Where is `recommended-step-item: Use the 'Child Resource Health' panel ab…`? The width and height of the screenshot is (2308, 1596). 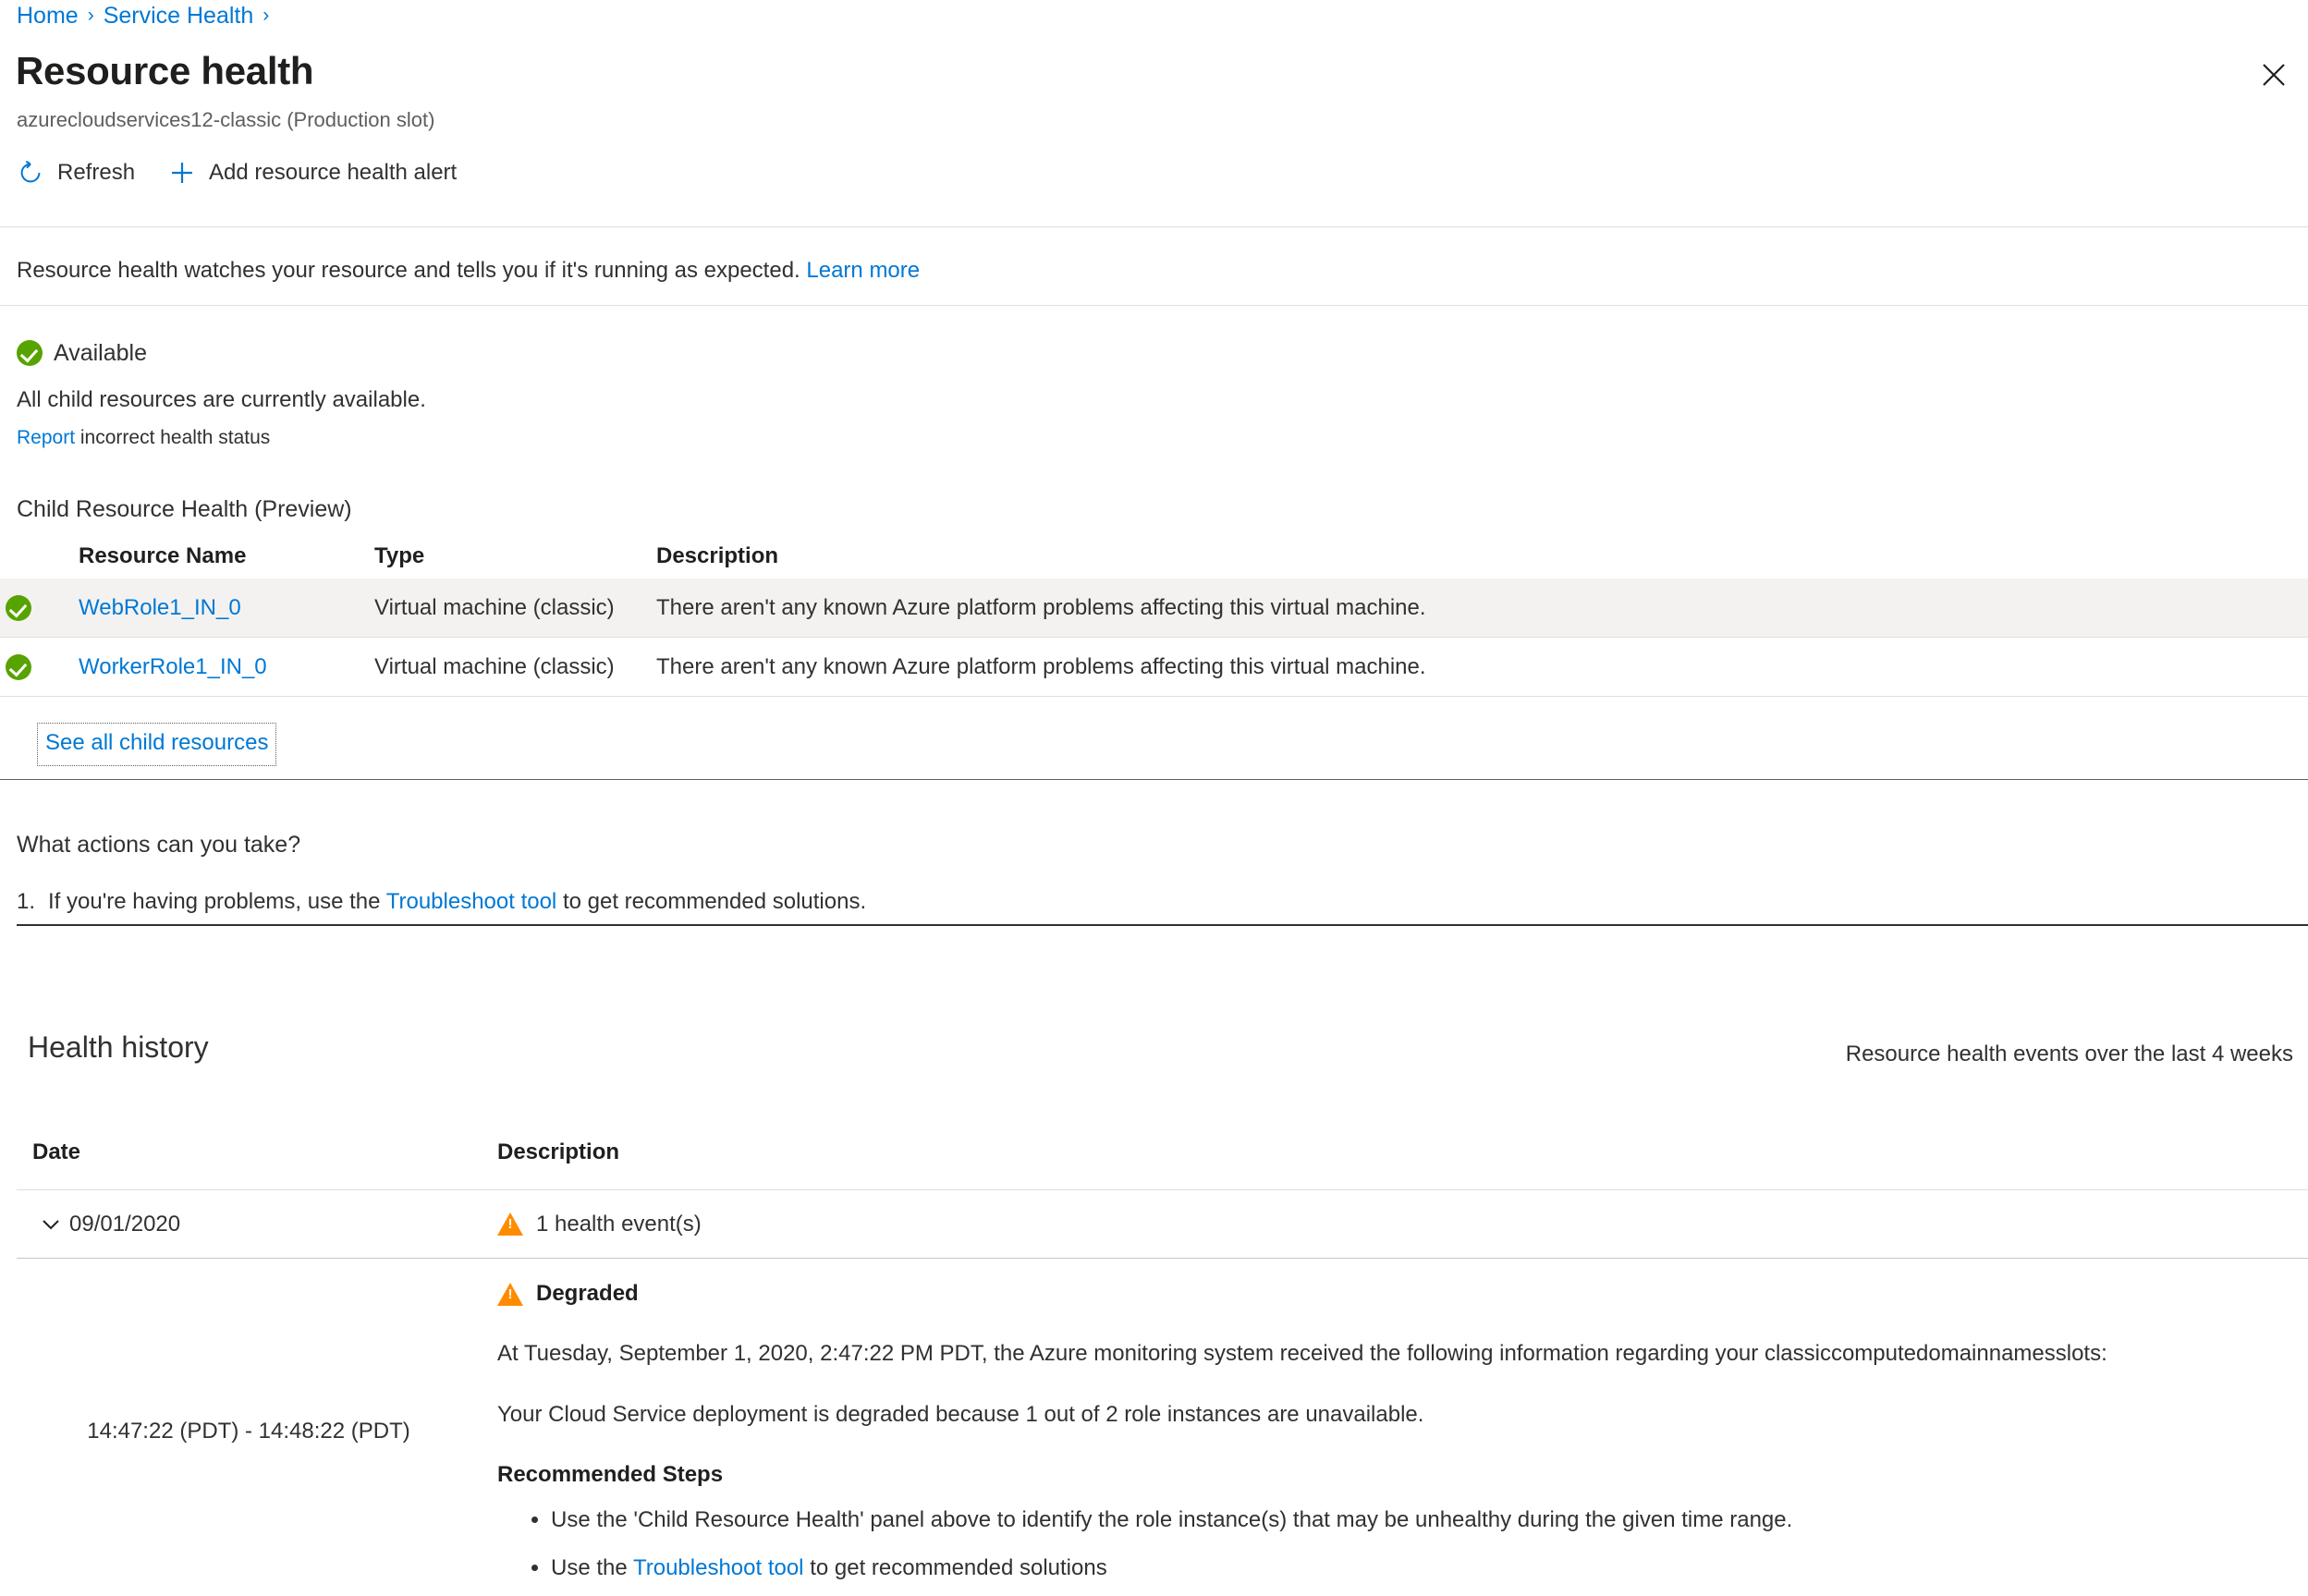
recommended-step-item: Use the 'Child Resource Health' panel ab… is located at coordinates (1416, 1520).